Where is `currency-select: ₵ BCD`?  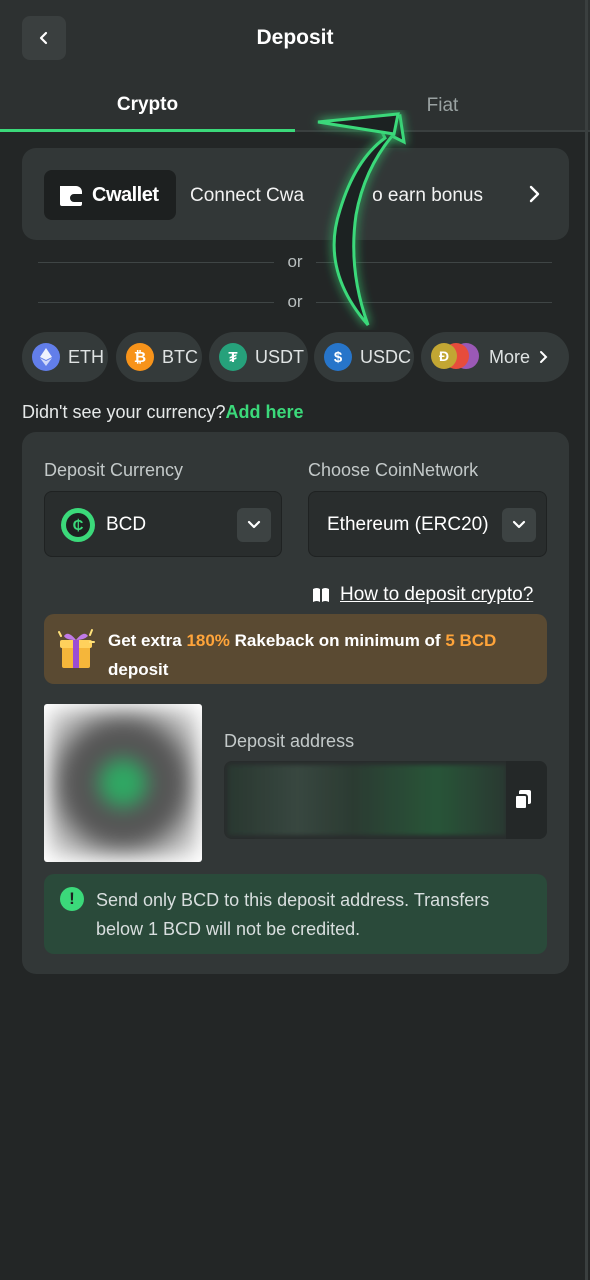 currency-select: ₵ BCD is located at coordinates (163, 524).